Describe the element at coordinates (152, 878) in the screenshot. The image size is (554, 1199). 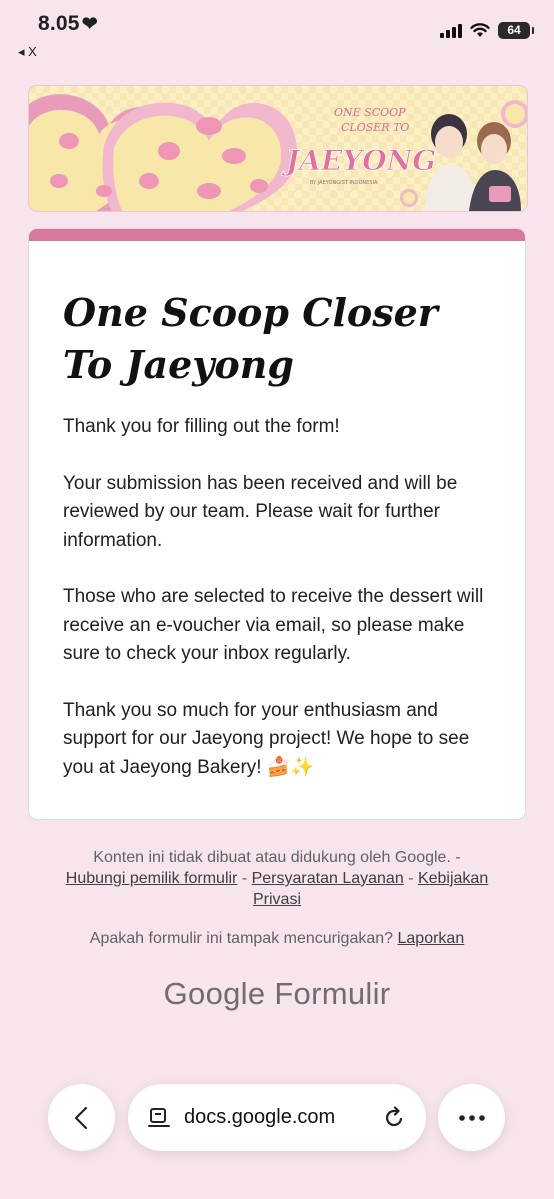
I see `contact-owner-link: Hubungi pemilik formulir` at that location.